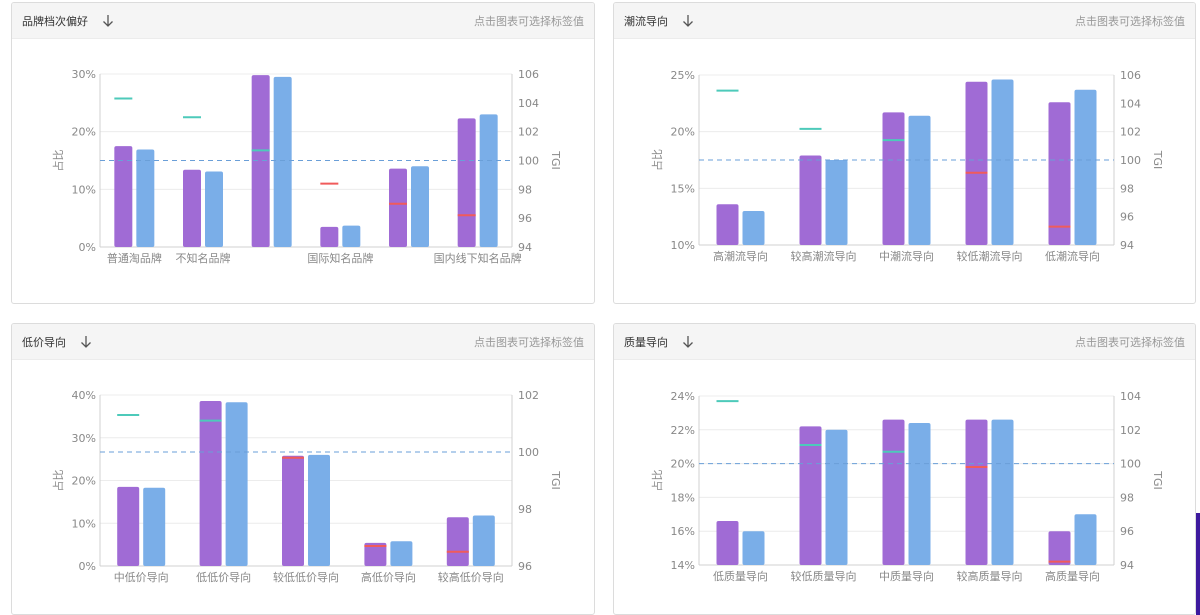  What do you see at coordinates (87, 247) in the screenshot?
I see `y-tick-label: 0%` at bounding box center [87, 247].